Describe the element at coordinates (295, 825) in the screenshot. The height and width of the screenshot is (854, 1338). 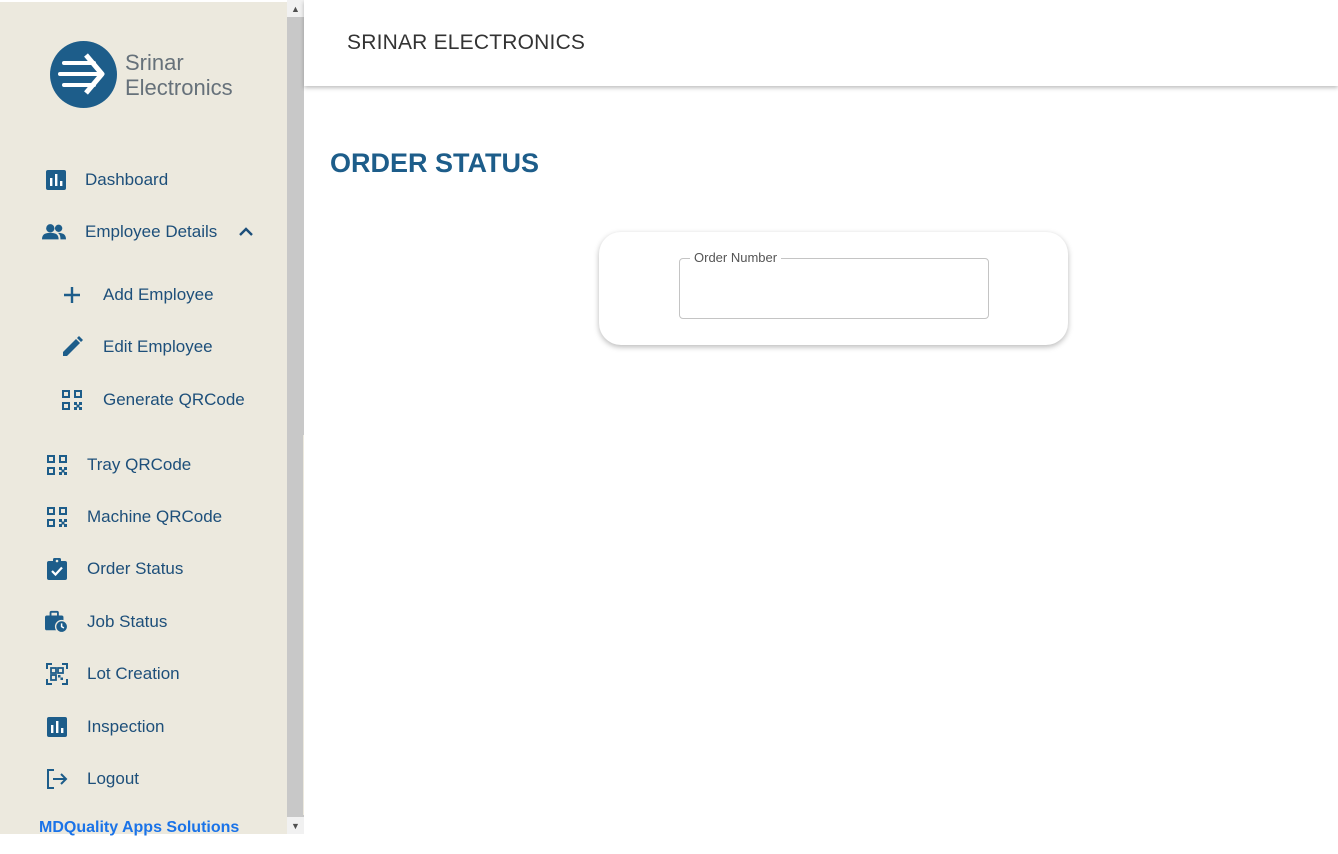
I see `scroll-down-arrow-icon: ▼` at that location.